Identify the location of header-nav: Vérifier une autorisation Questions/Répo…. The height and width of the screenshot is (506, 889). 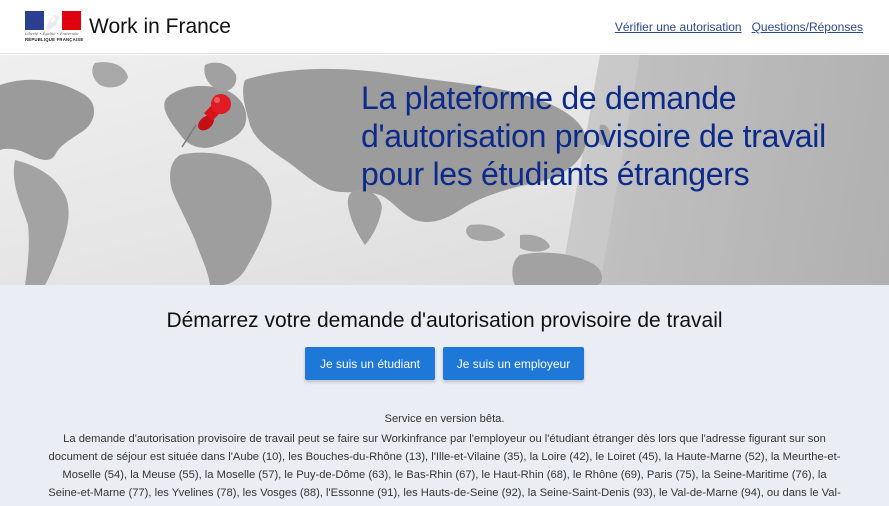
(739, 27).